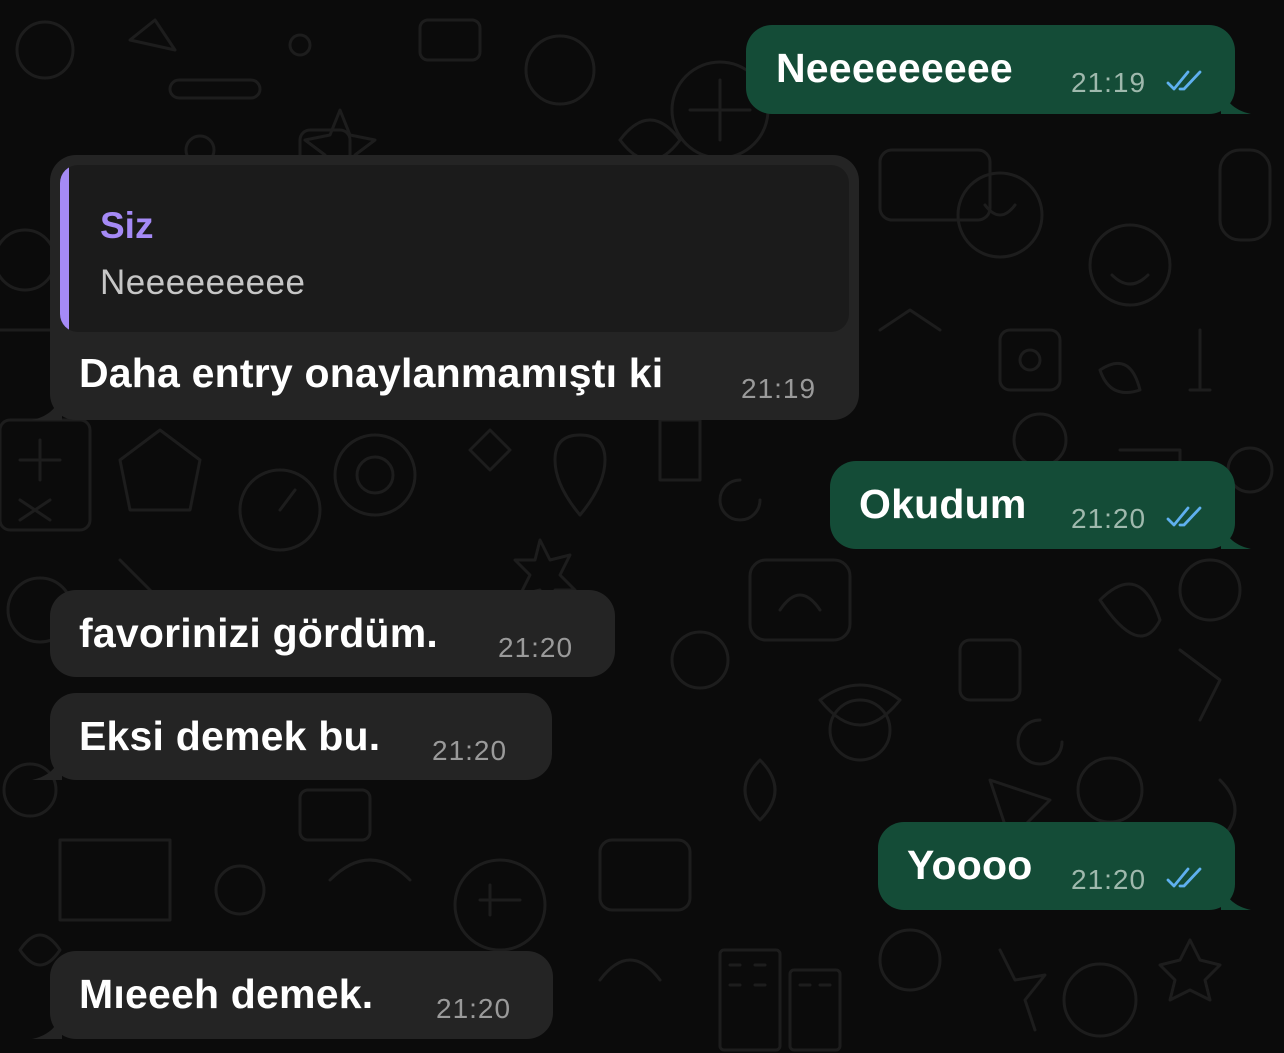 This screenshot has height=1053, width=1284. I want to click on message-text: Yoooo, so click(970, 865).